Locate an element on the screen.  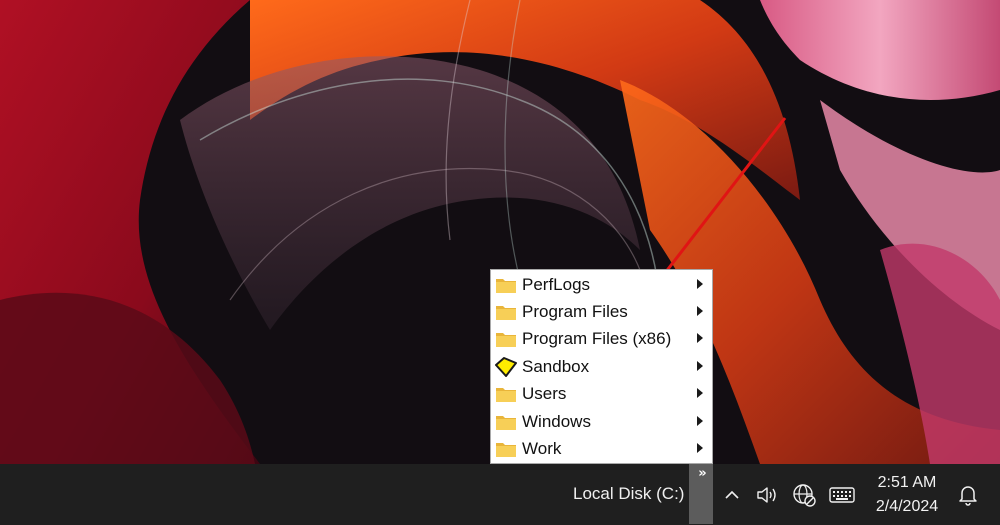
toolbar-overflow-button: » is located at coordinates (701, 494).